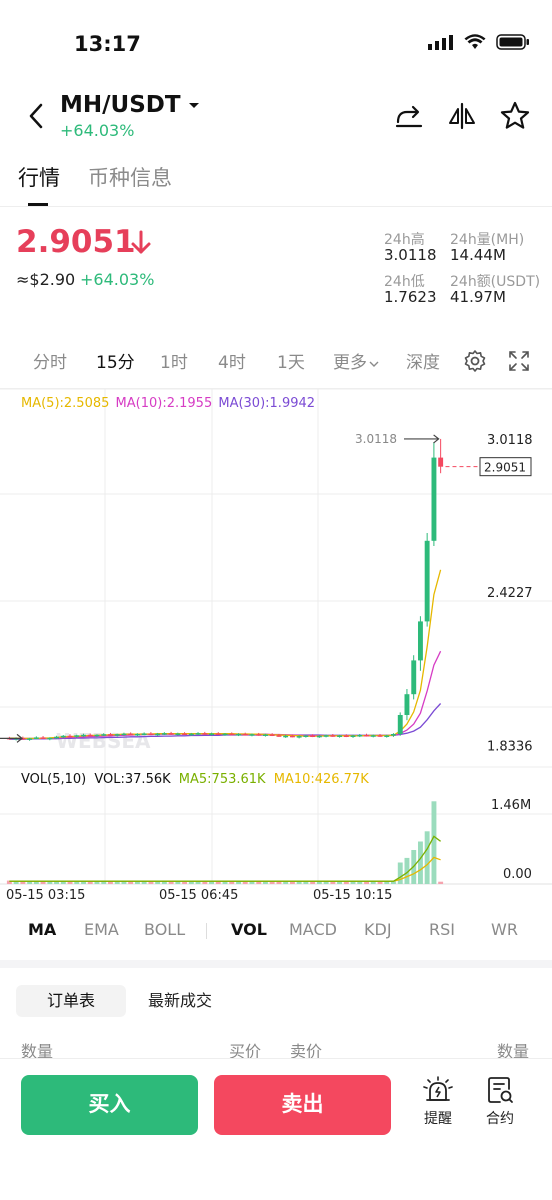 Image resolution: width=552 pixels, height=1200 pixels. What do you see at coordinates (168, 403) in the screenshot?
I see `ma-legend: MA(5):2.5085 MA(10):2.1955 MA(30):1.9942` at bounding box center [168, 403].